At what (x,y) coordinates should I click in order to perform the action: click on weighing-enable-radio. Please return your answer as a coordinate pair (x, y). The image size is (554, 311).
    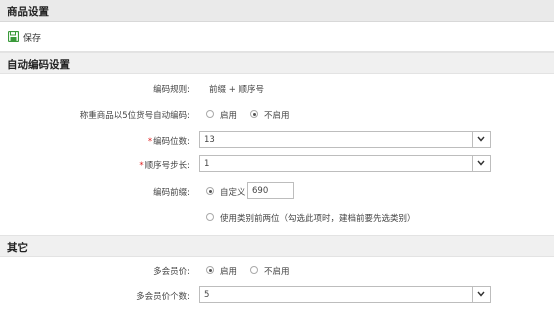
    Looking at the image, I should click on (210, 114).